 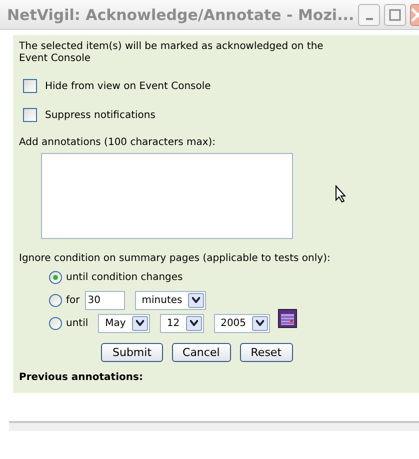 I want to click on radio-label: until, so click(x=77, y=323).